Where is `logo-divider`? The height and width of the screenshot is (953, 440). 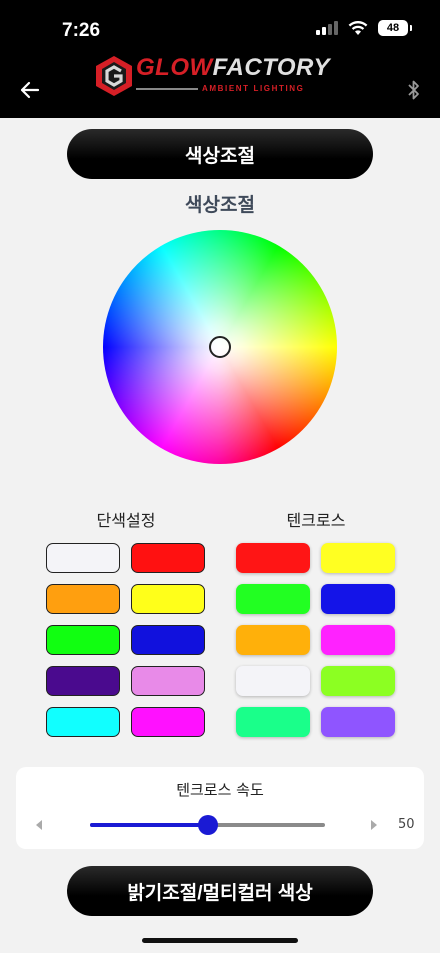
logo-divider is located at coordinates (167, 89).